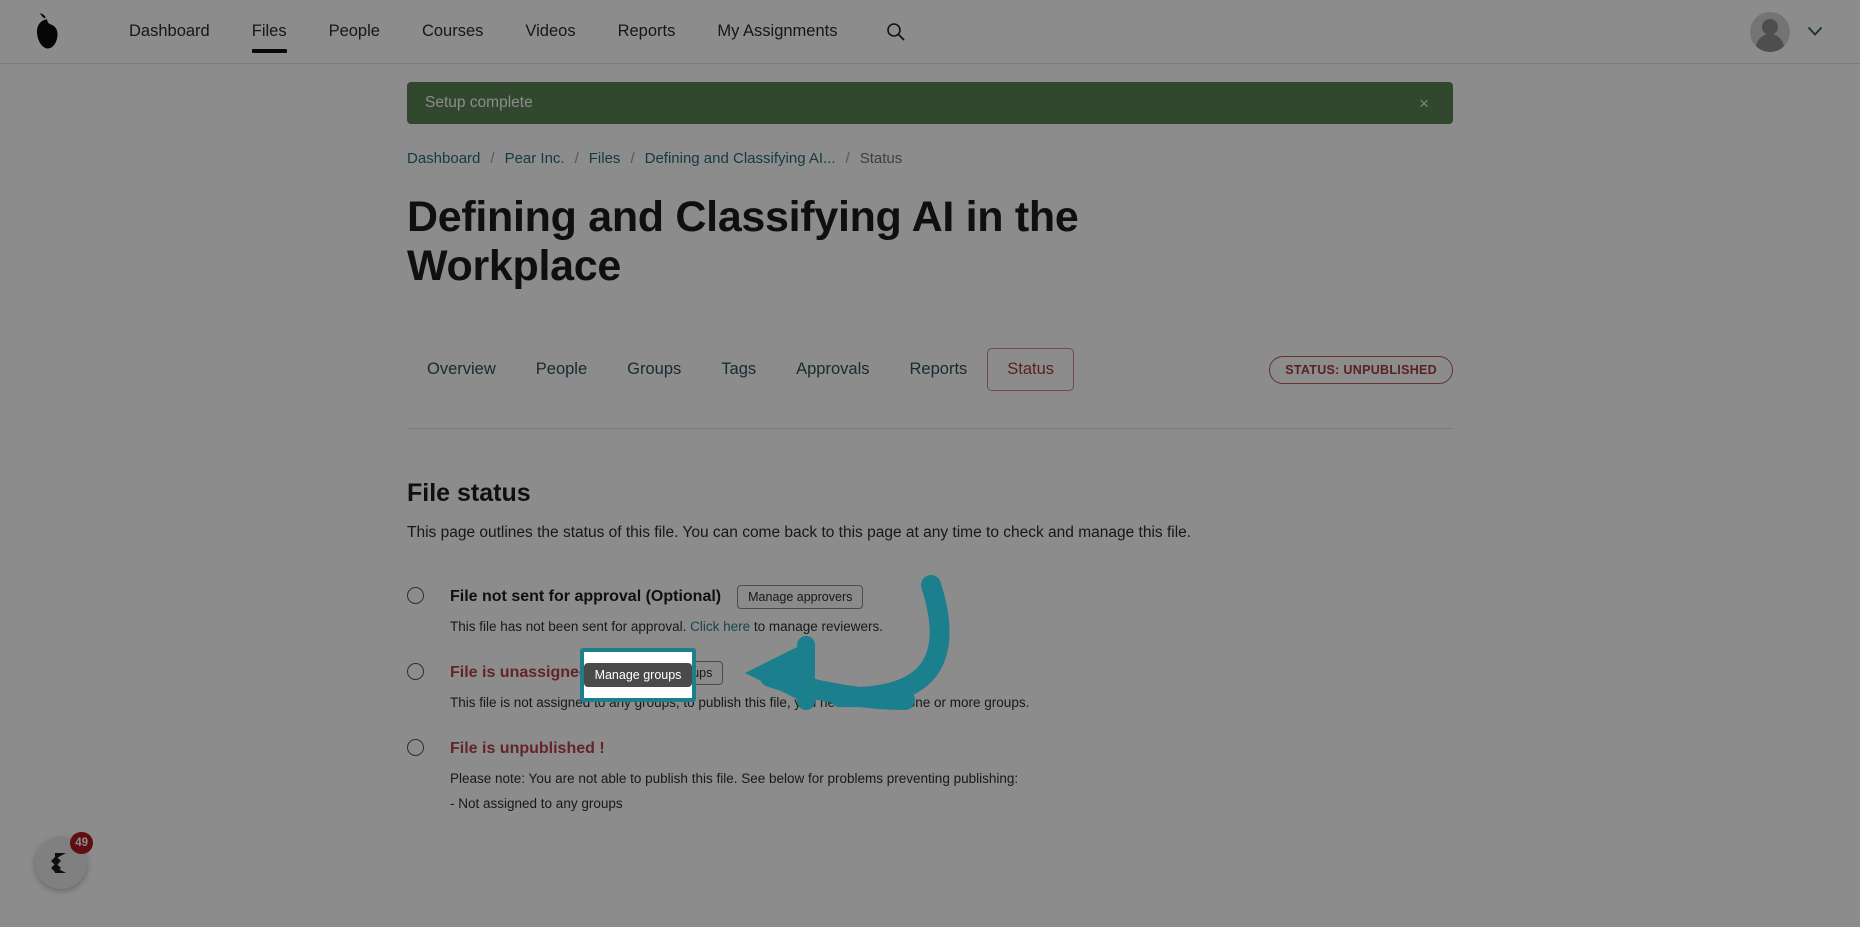 The image size is (1860, 927). I want to click on status-label-unassigned: File is unassigned !, so click(524, 672).